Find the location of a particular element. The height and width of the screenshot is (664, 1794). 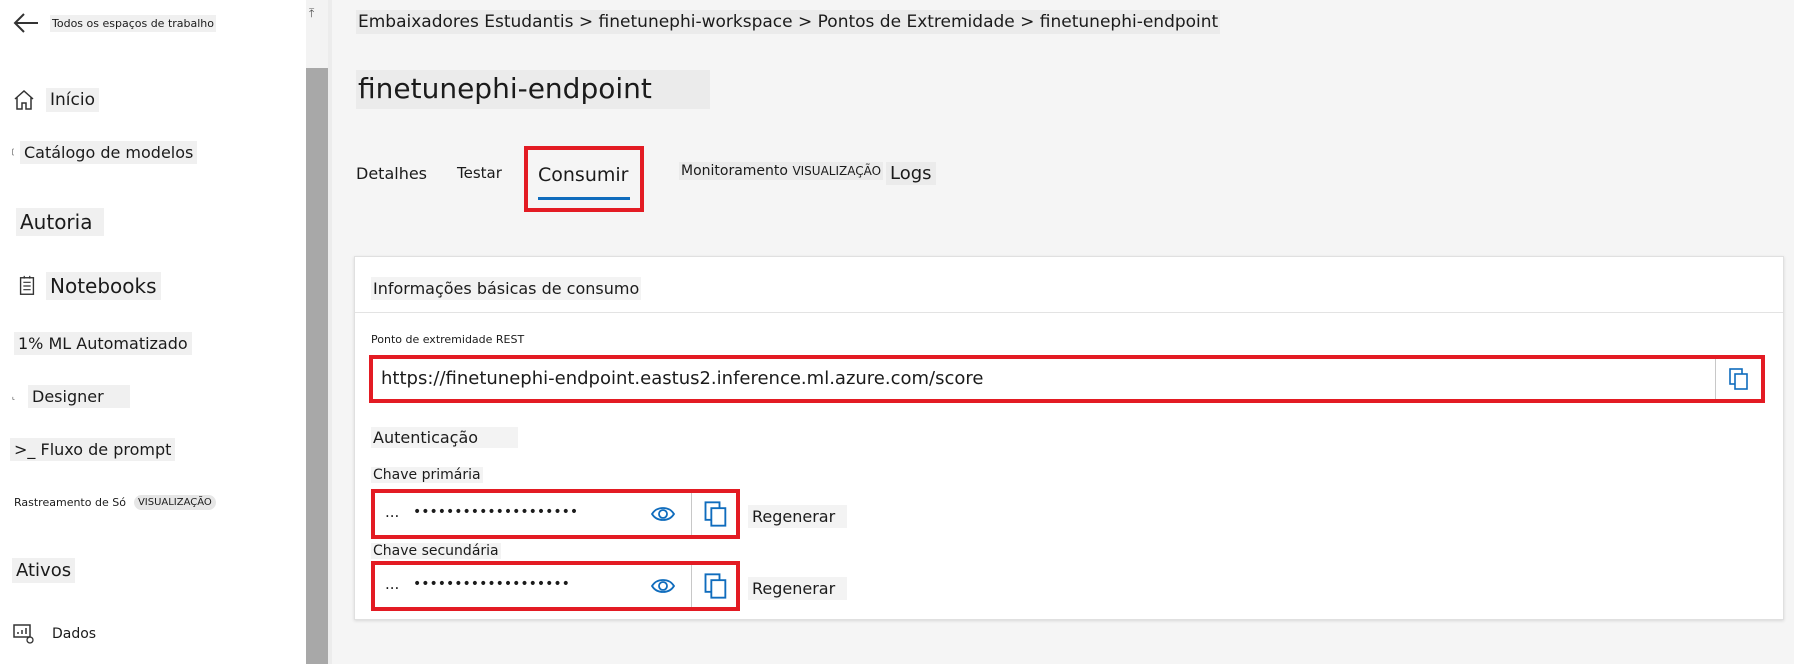

sidebar-section-label: Autoria is located at coordinates (60, 222).